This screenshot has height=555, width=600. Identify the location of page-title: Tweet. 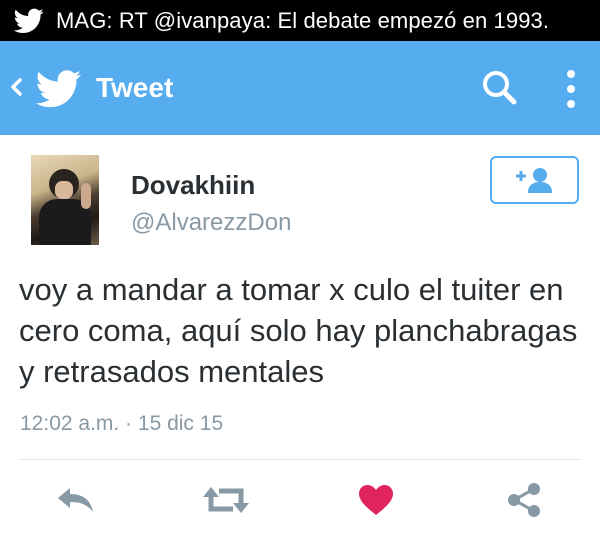
(135, 87).